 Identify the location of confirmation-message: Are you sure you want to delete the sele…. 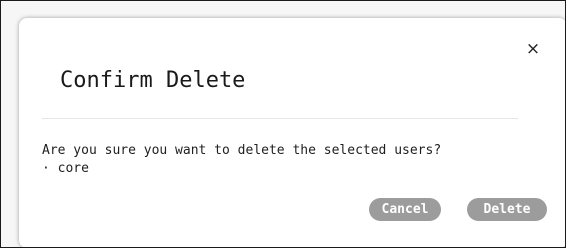
(242, 150).